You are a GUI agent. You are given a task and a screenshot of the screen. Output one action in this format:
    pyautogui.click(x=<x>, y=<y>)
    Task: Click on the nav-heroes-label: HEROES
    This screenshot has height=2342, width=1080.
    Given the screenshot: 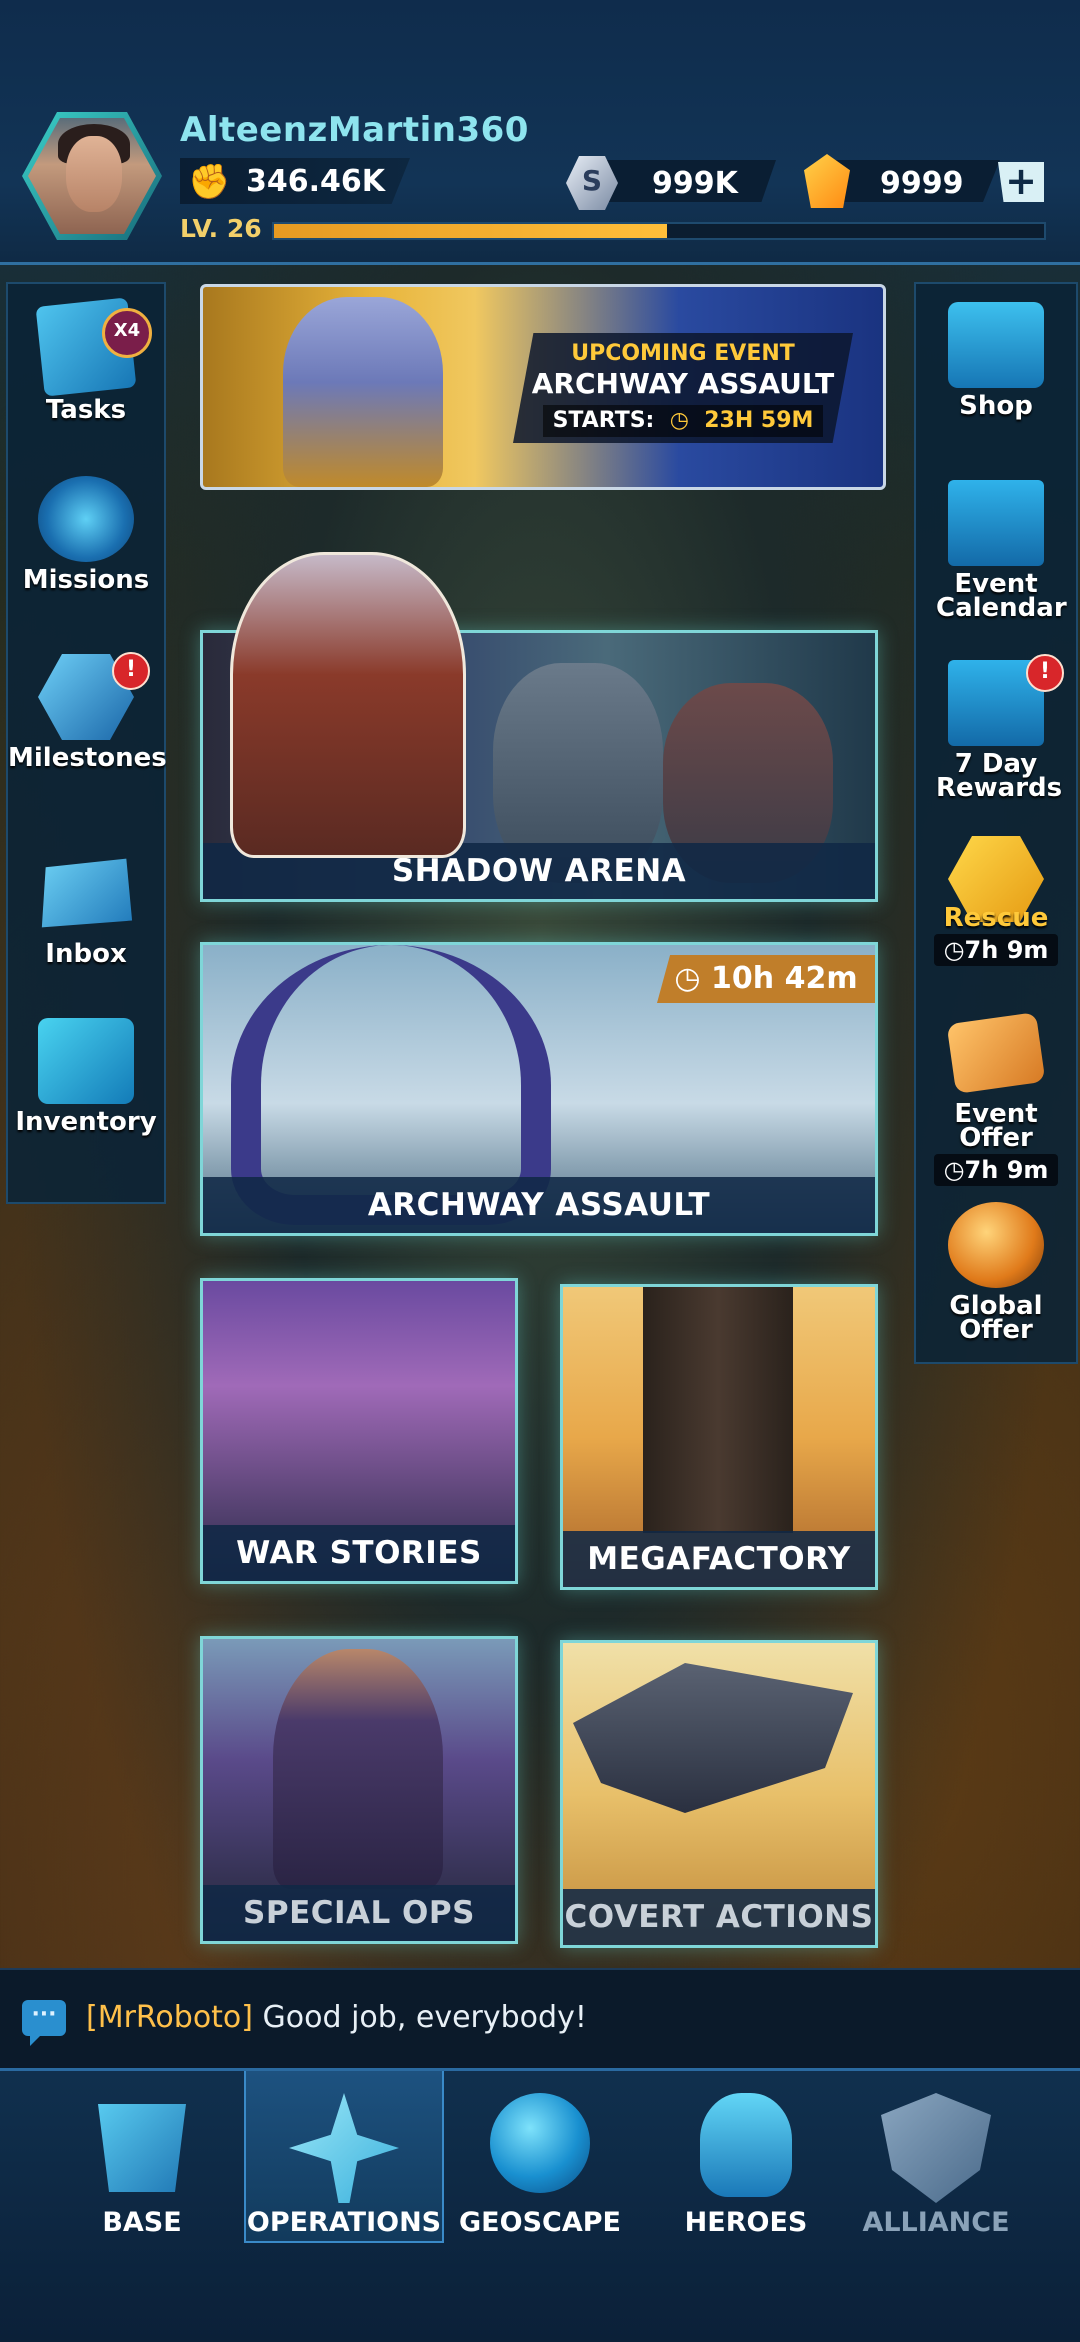 What is the action you would take?
    pyautogui.click(x=746, y=2222)
    